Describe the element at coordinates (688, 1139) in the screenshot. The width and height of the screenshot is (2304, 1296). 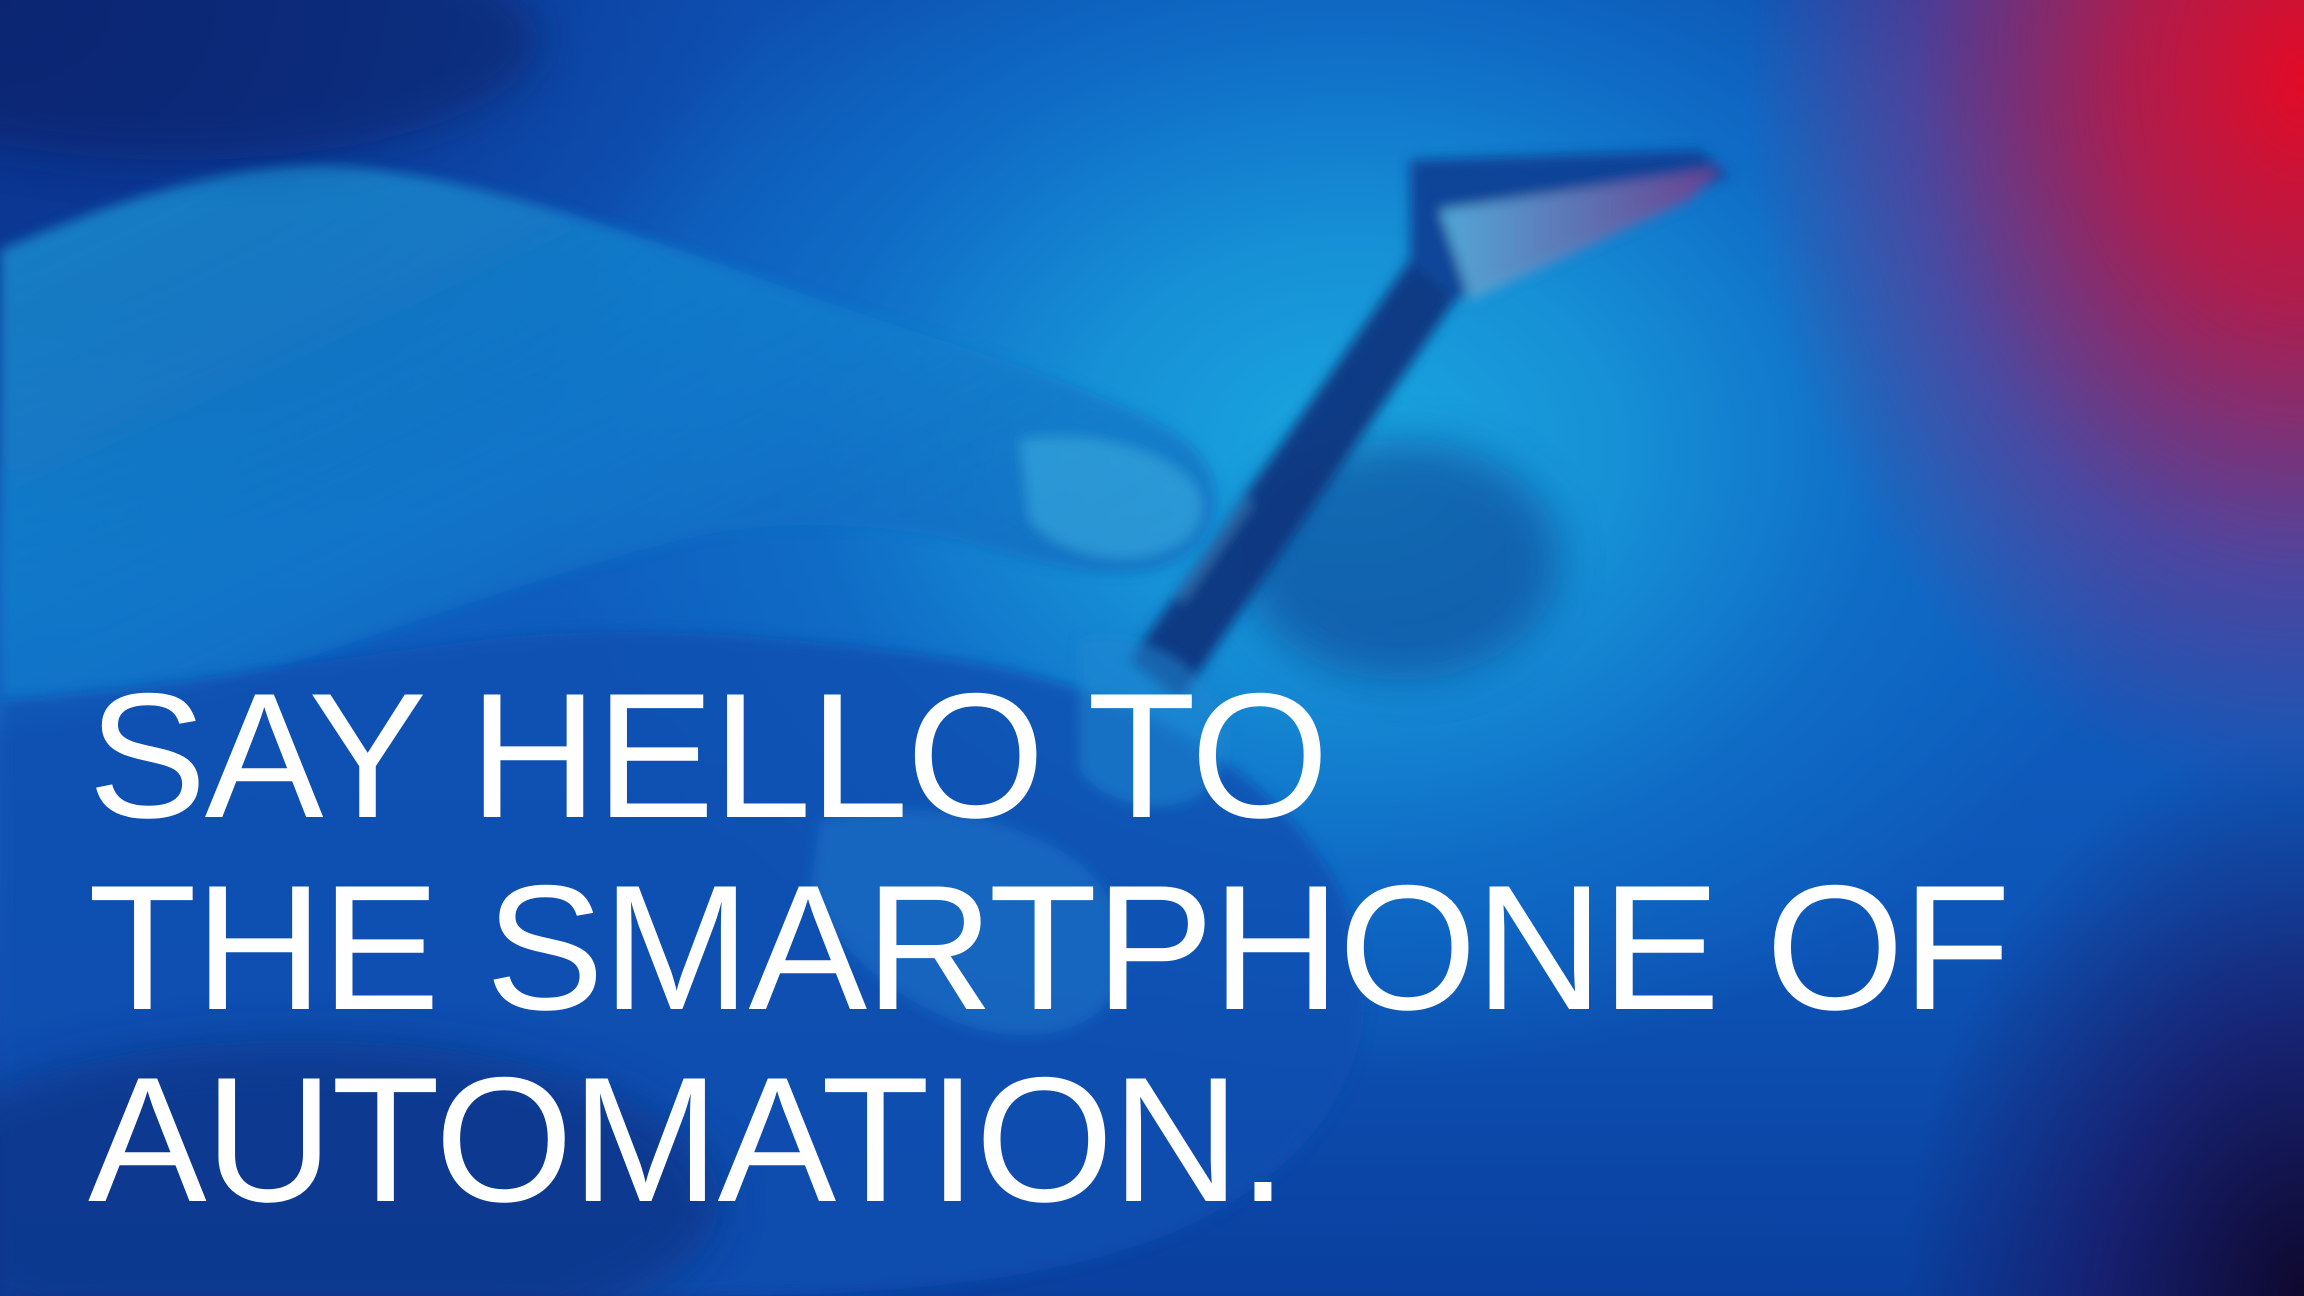
I see `headline-line-3: AUTOMATION.` at that location.